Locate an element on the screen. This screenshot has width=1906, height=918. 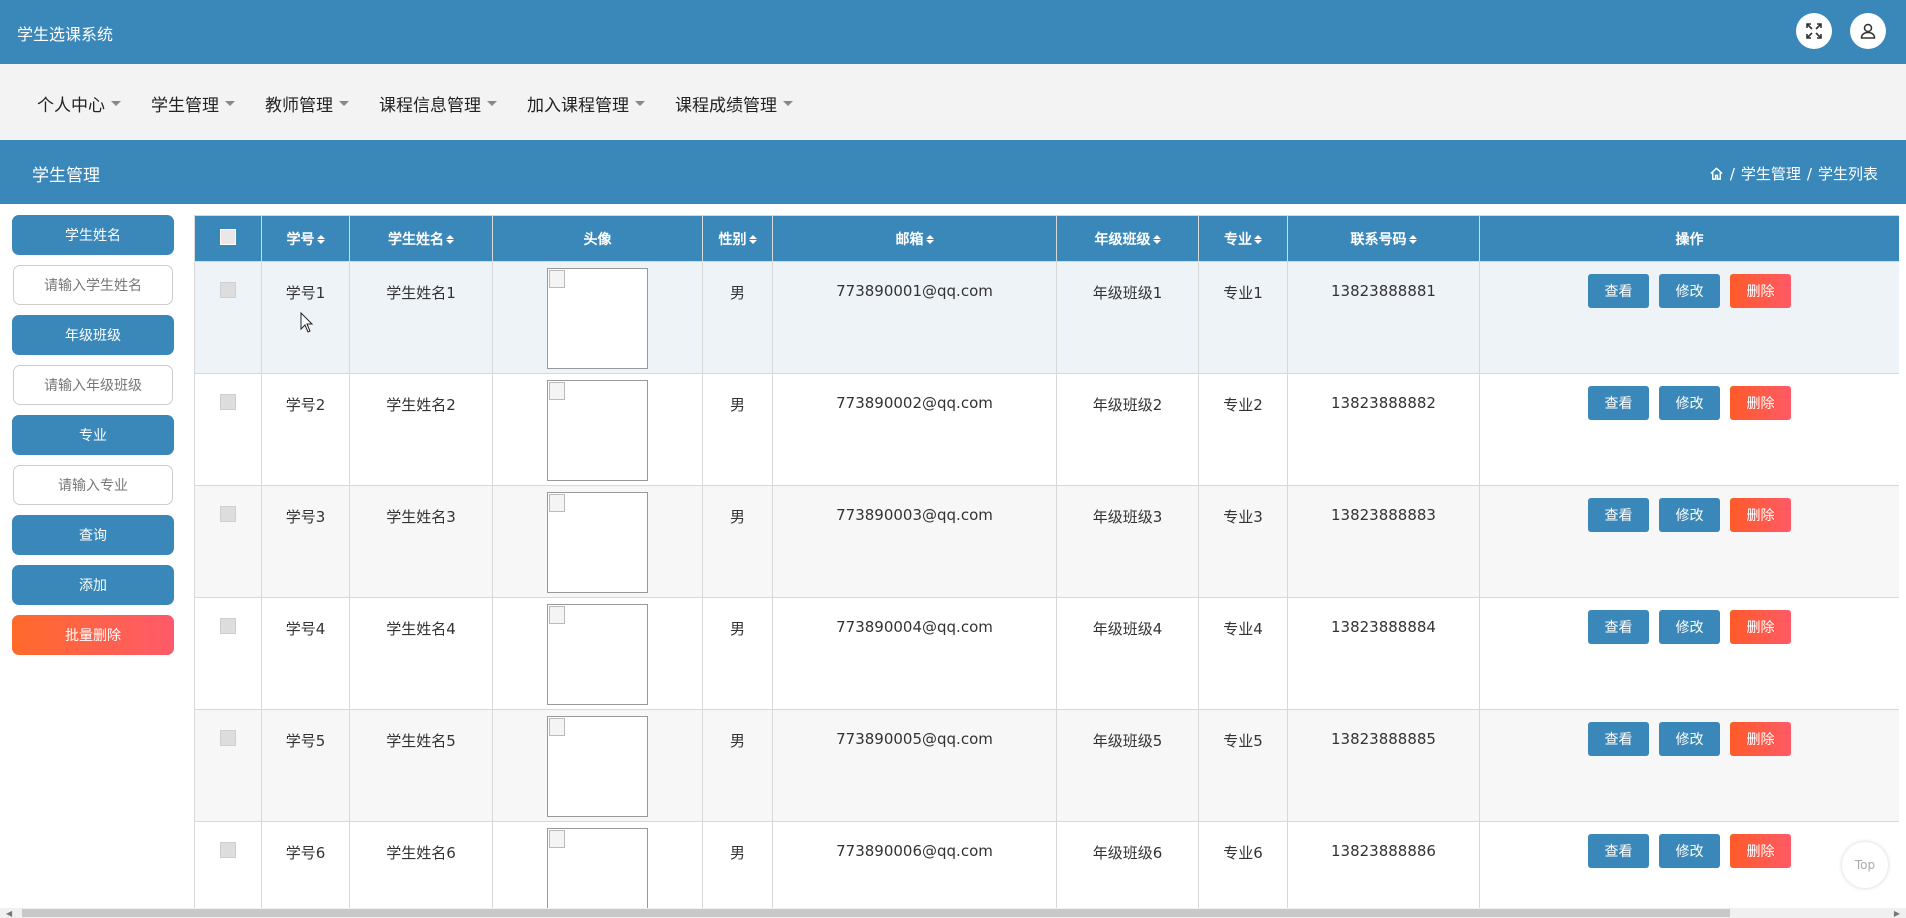
add-button: 添加 is located at coordinates (93, 585).